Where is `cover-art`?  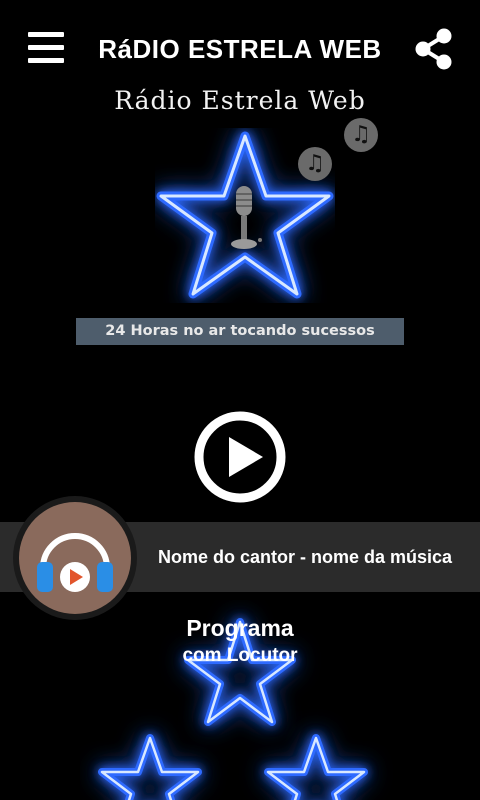 cover-art is located at coordinates (75, 558).